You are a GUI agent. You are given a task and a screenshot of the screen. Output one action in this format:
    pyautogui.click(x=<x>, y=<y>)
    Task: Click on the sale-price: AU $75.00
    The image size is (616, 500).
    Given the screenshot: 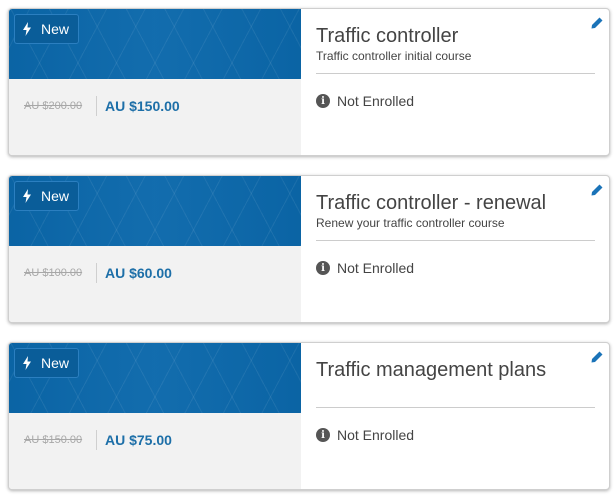 What is the action you would take?
    pyautogui.click(x=138, y=440)
    